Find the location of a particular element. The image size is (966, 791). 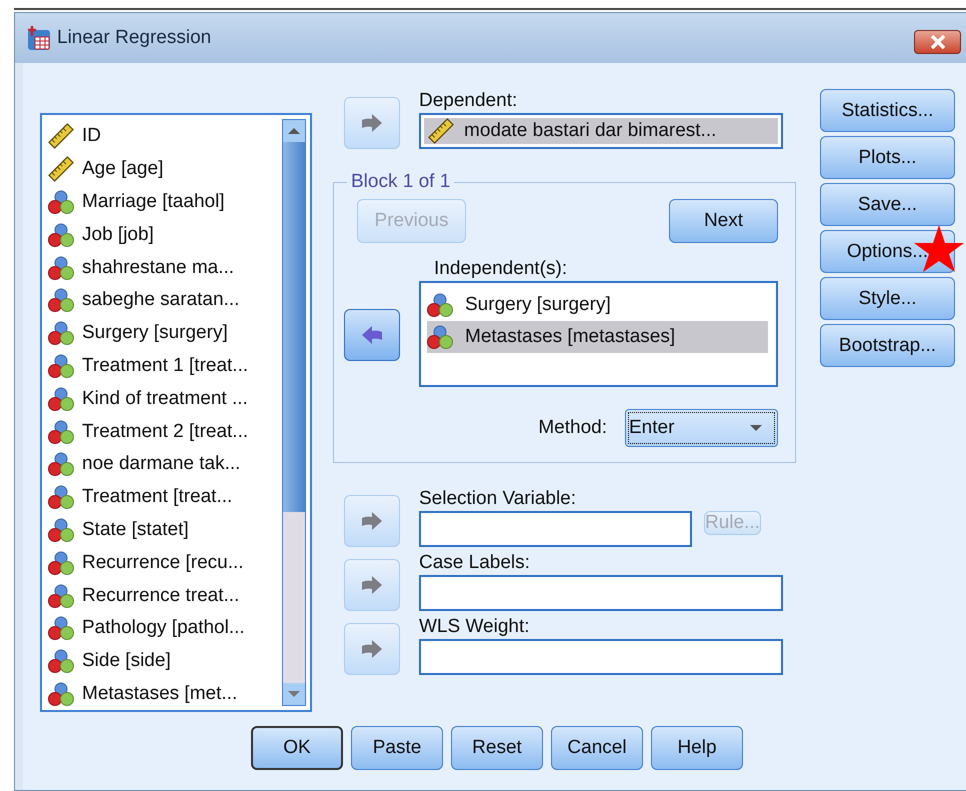

next-button: Next is located at coordinates (723, 221).